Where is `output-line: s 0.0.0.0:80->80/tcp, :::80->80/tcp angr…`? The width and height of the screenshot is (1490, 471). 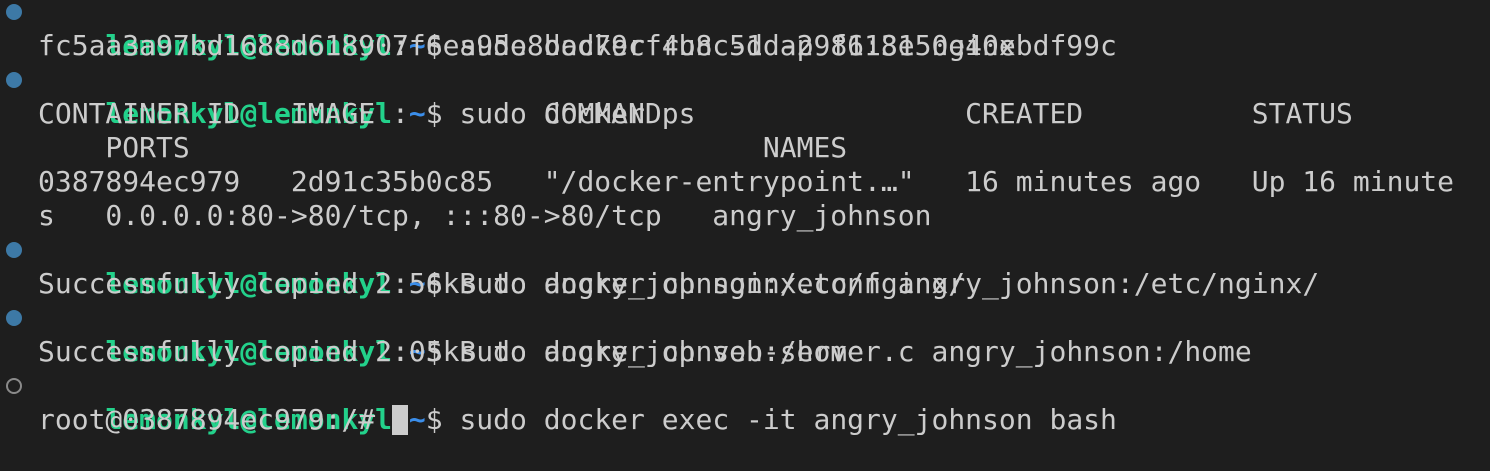
output-line: s 0.0.0.0:80->80/tcp, :::80->80/tcp angr… is located at coordinates (745, 216).